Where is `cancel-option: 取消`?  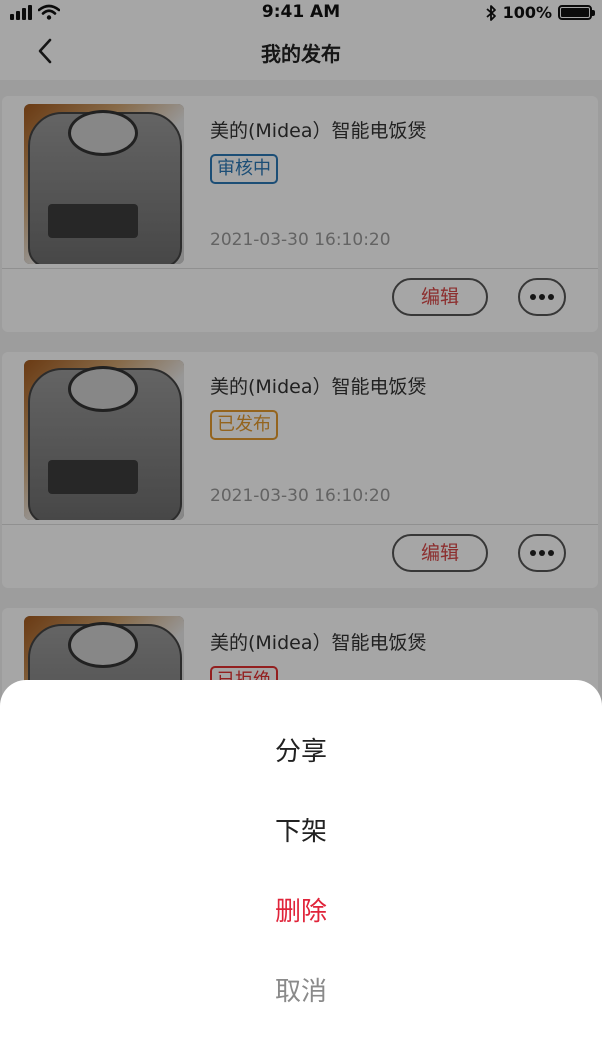 cancel-option: 取消 is located at coordinates (301, 992).